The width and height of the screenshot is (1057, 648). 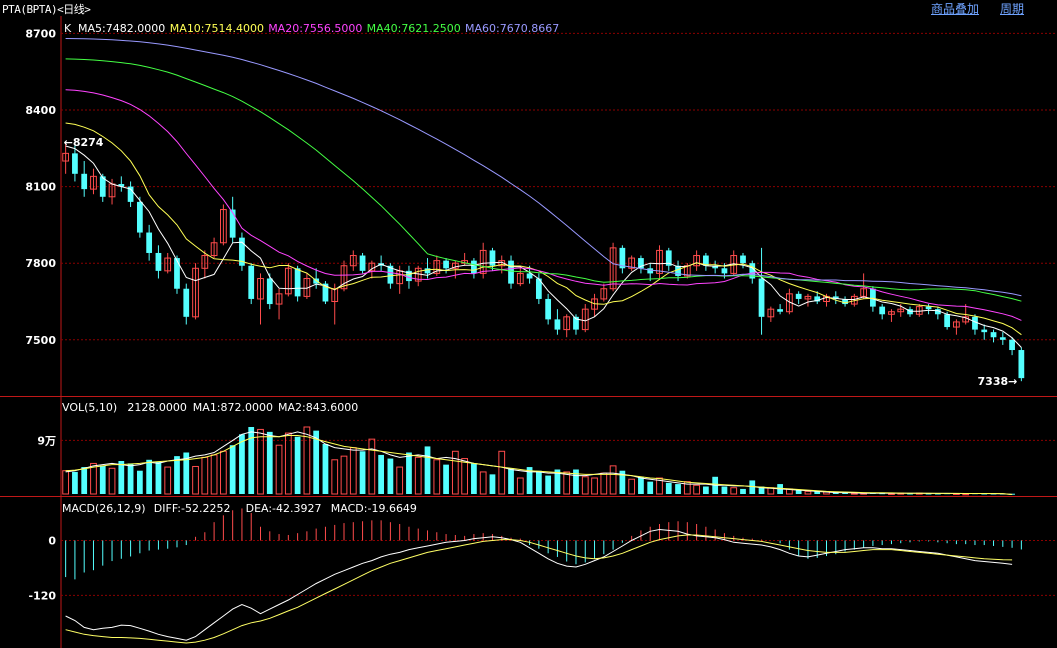 I want to click on volume-tick-label: 9万, so click(x=46, y=440).